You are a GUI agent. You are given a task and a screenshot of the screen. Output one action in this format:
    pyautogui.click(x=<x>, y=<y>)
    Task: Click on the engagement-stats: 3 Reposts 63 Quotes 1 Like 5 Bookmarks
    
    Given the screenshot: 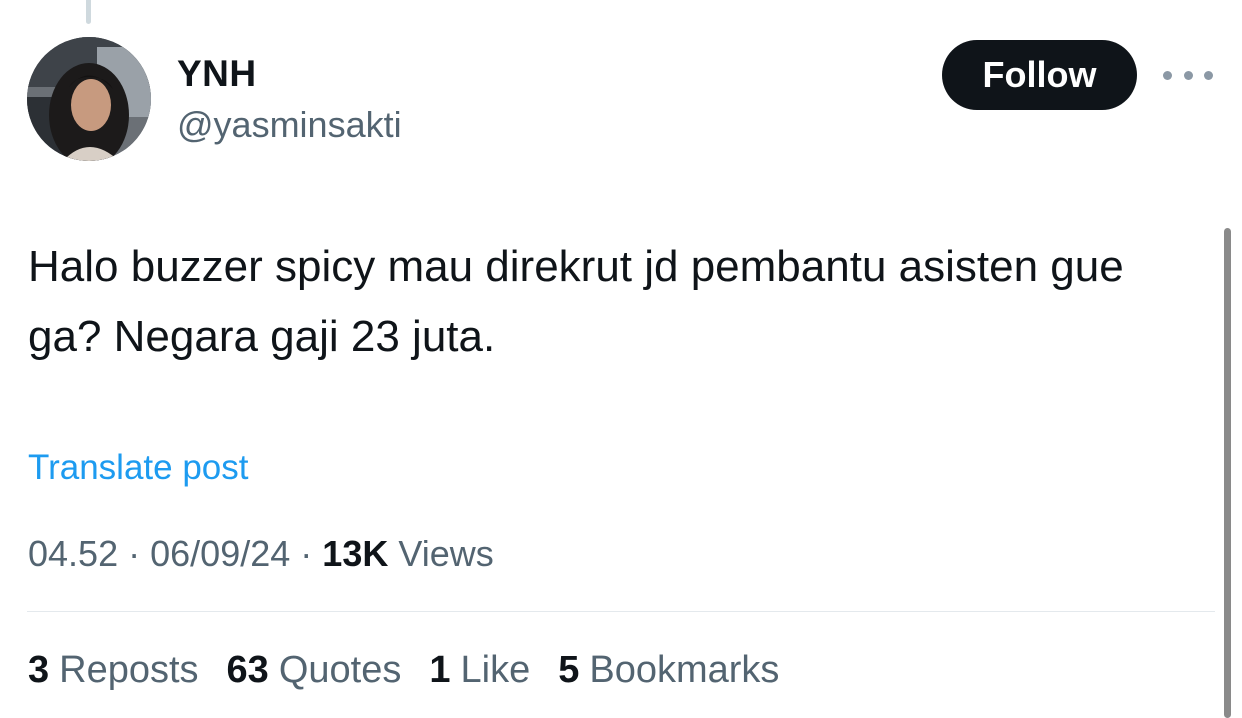 What is the action you would take?
    pyautogui.click(x=417, y=670)
    